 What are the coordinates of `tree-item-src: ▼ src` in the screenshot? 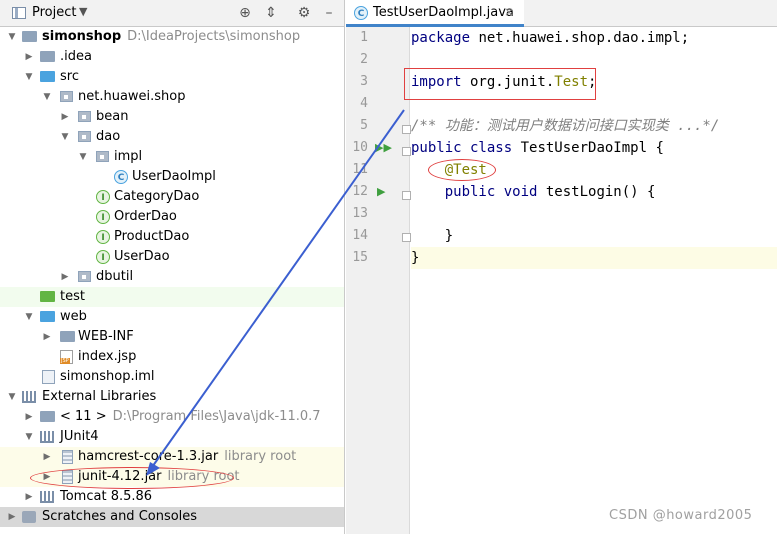 It's located at (172, 77).